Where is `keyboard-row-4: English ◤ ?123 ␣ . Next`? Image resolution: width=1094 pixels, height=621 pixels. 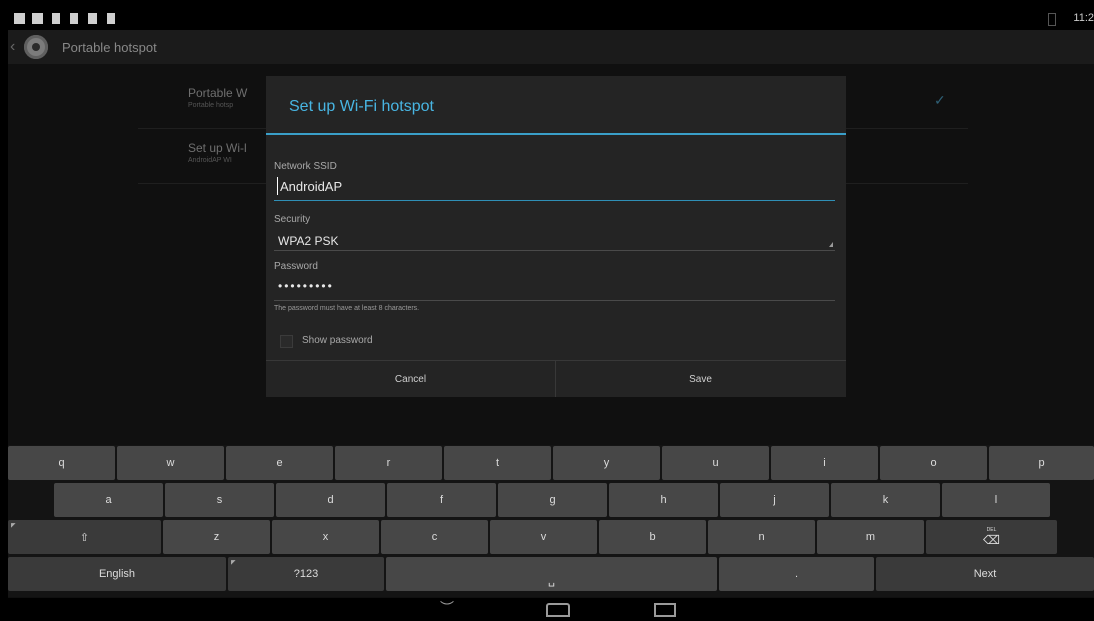 keyboard-row-4: English ◤ ?123 ␣ . Next is located at coordinates (551, 574).